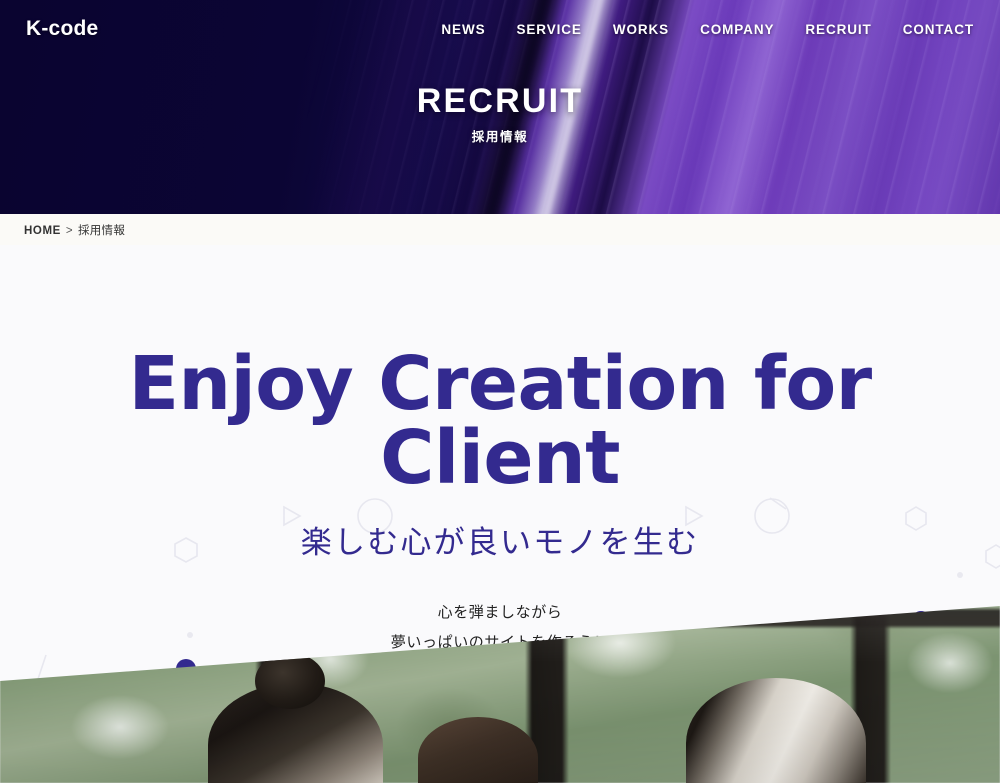  I want to click on site-logo: K-code, so click(62, 29).